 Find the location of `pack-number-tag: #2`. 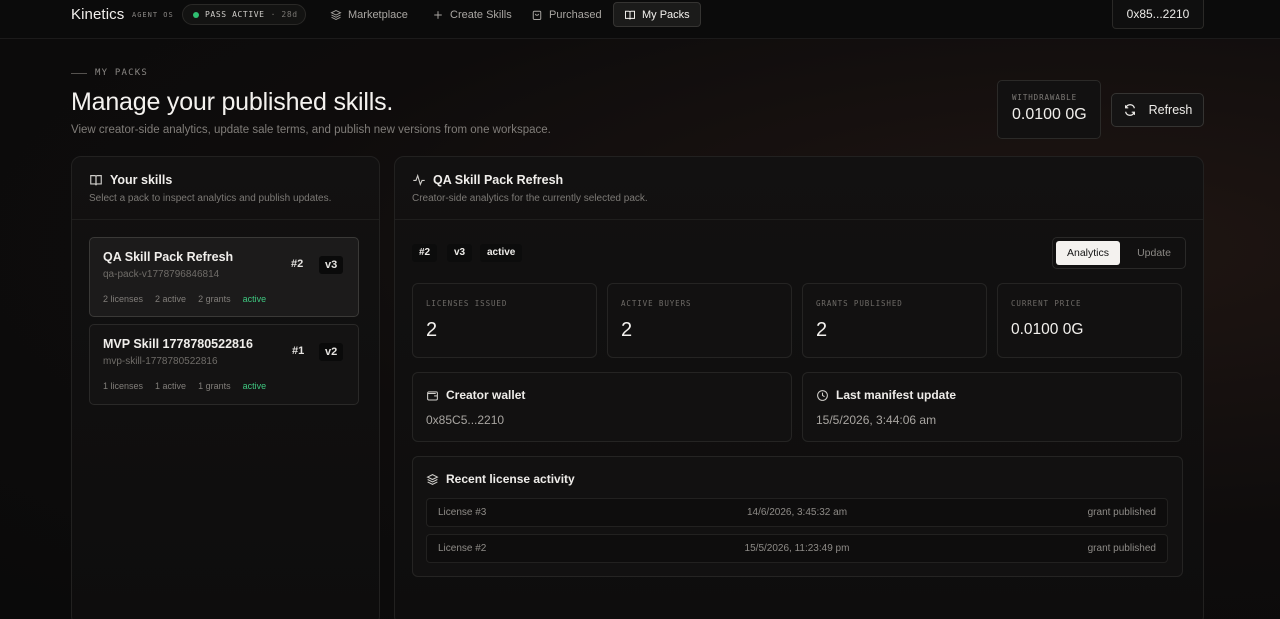

pack-number-tag: #2 is located at coordinates (425, 253).